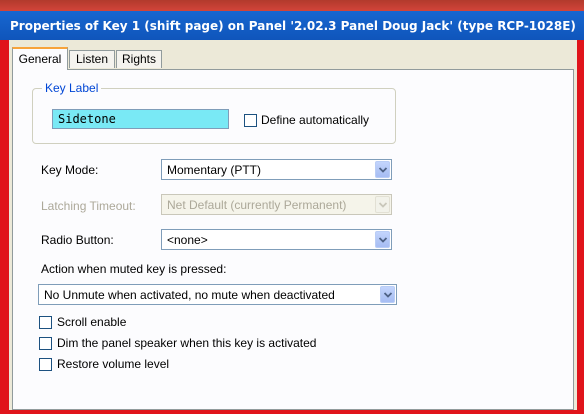 The image size is (584, 414). What do you see at coordinates (40, 58) in the screenshot?
I see `tab-general: General` at bounding box center [40, 58].